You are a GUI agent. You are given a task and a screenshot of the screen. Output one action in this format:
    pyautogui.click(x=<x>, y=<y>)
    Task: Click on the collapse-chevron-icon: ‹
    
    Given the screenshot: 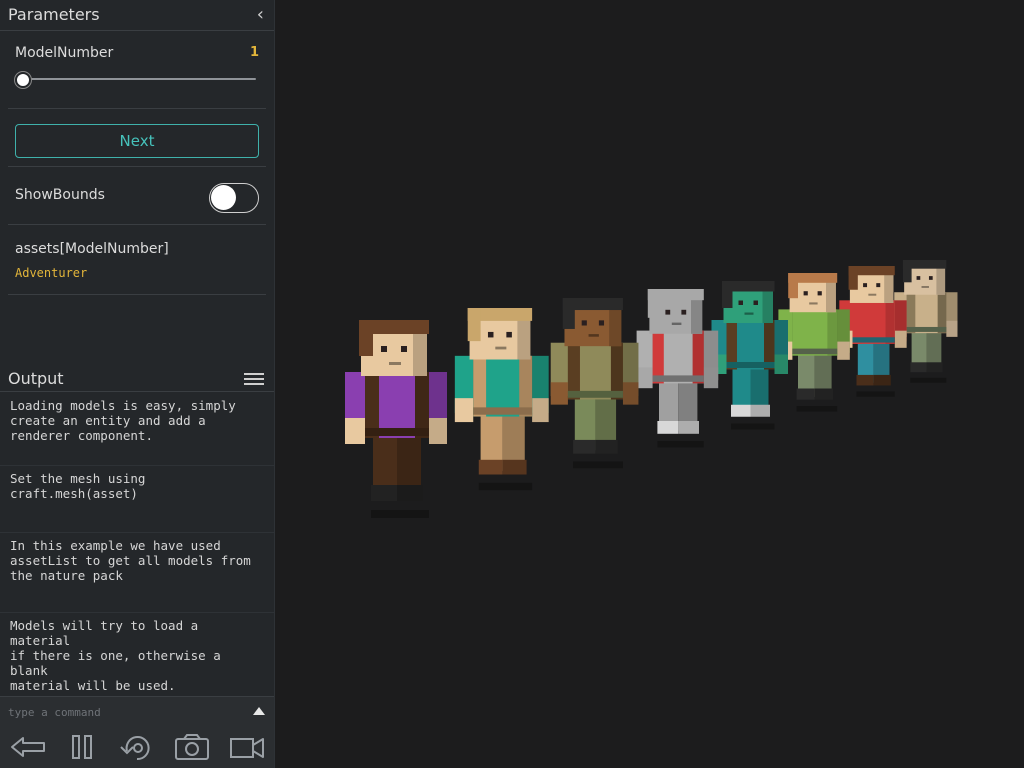 What is the action you would take?
    pyautogui.click(x=260, y=15)
    